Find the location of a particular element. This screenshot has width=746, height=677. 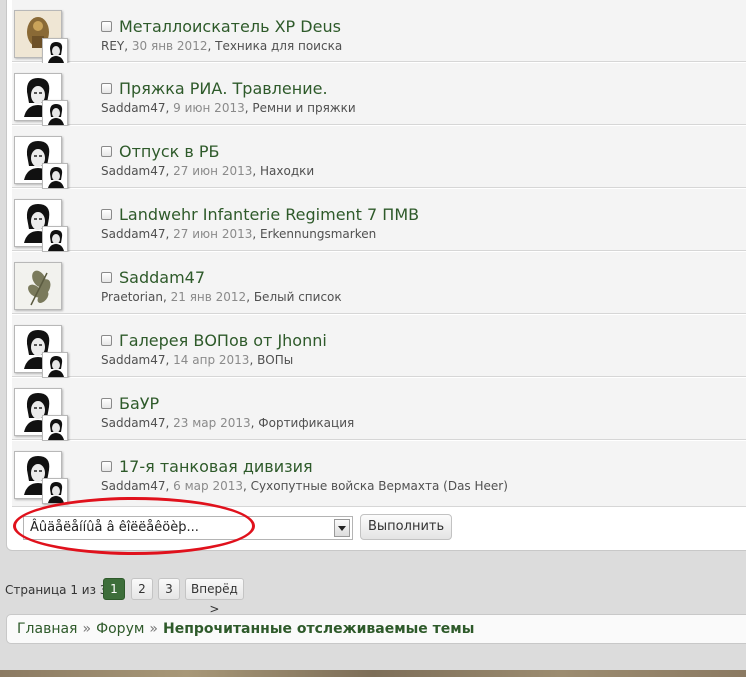

thread-author: REY is located at coordinates (112, 46).